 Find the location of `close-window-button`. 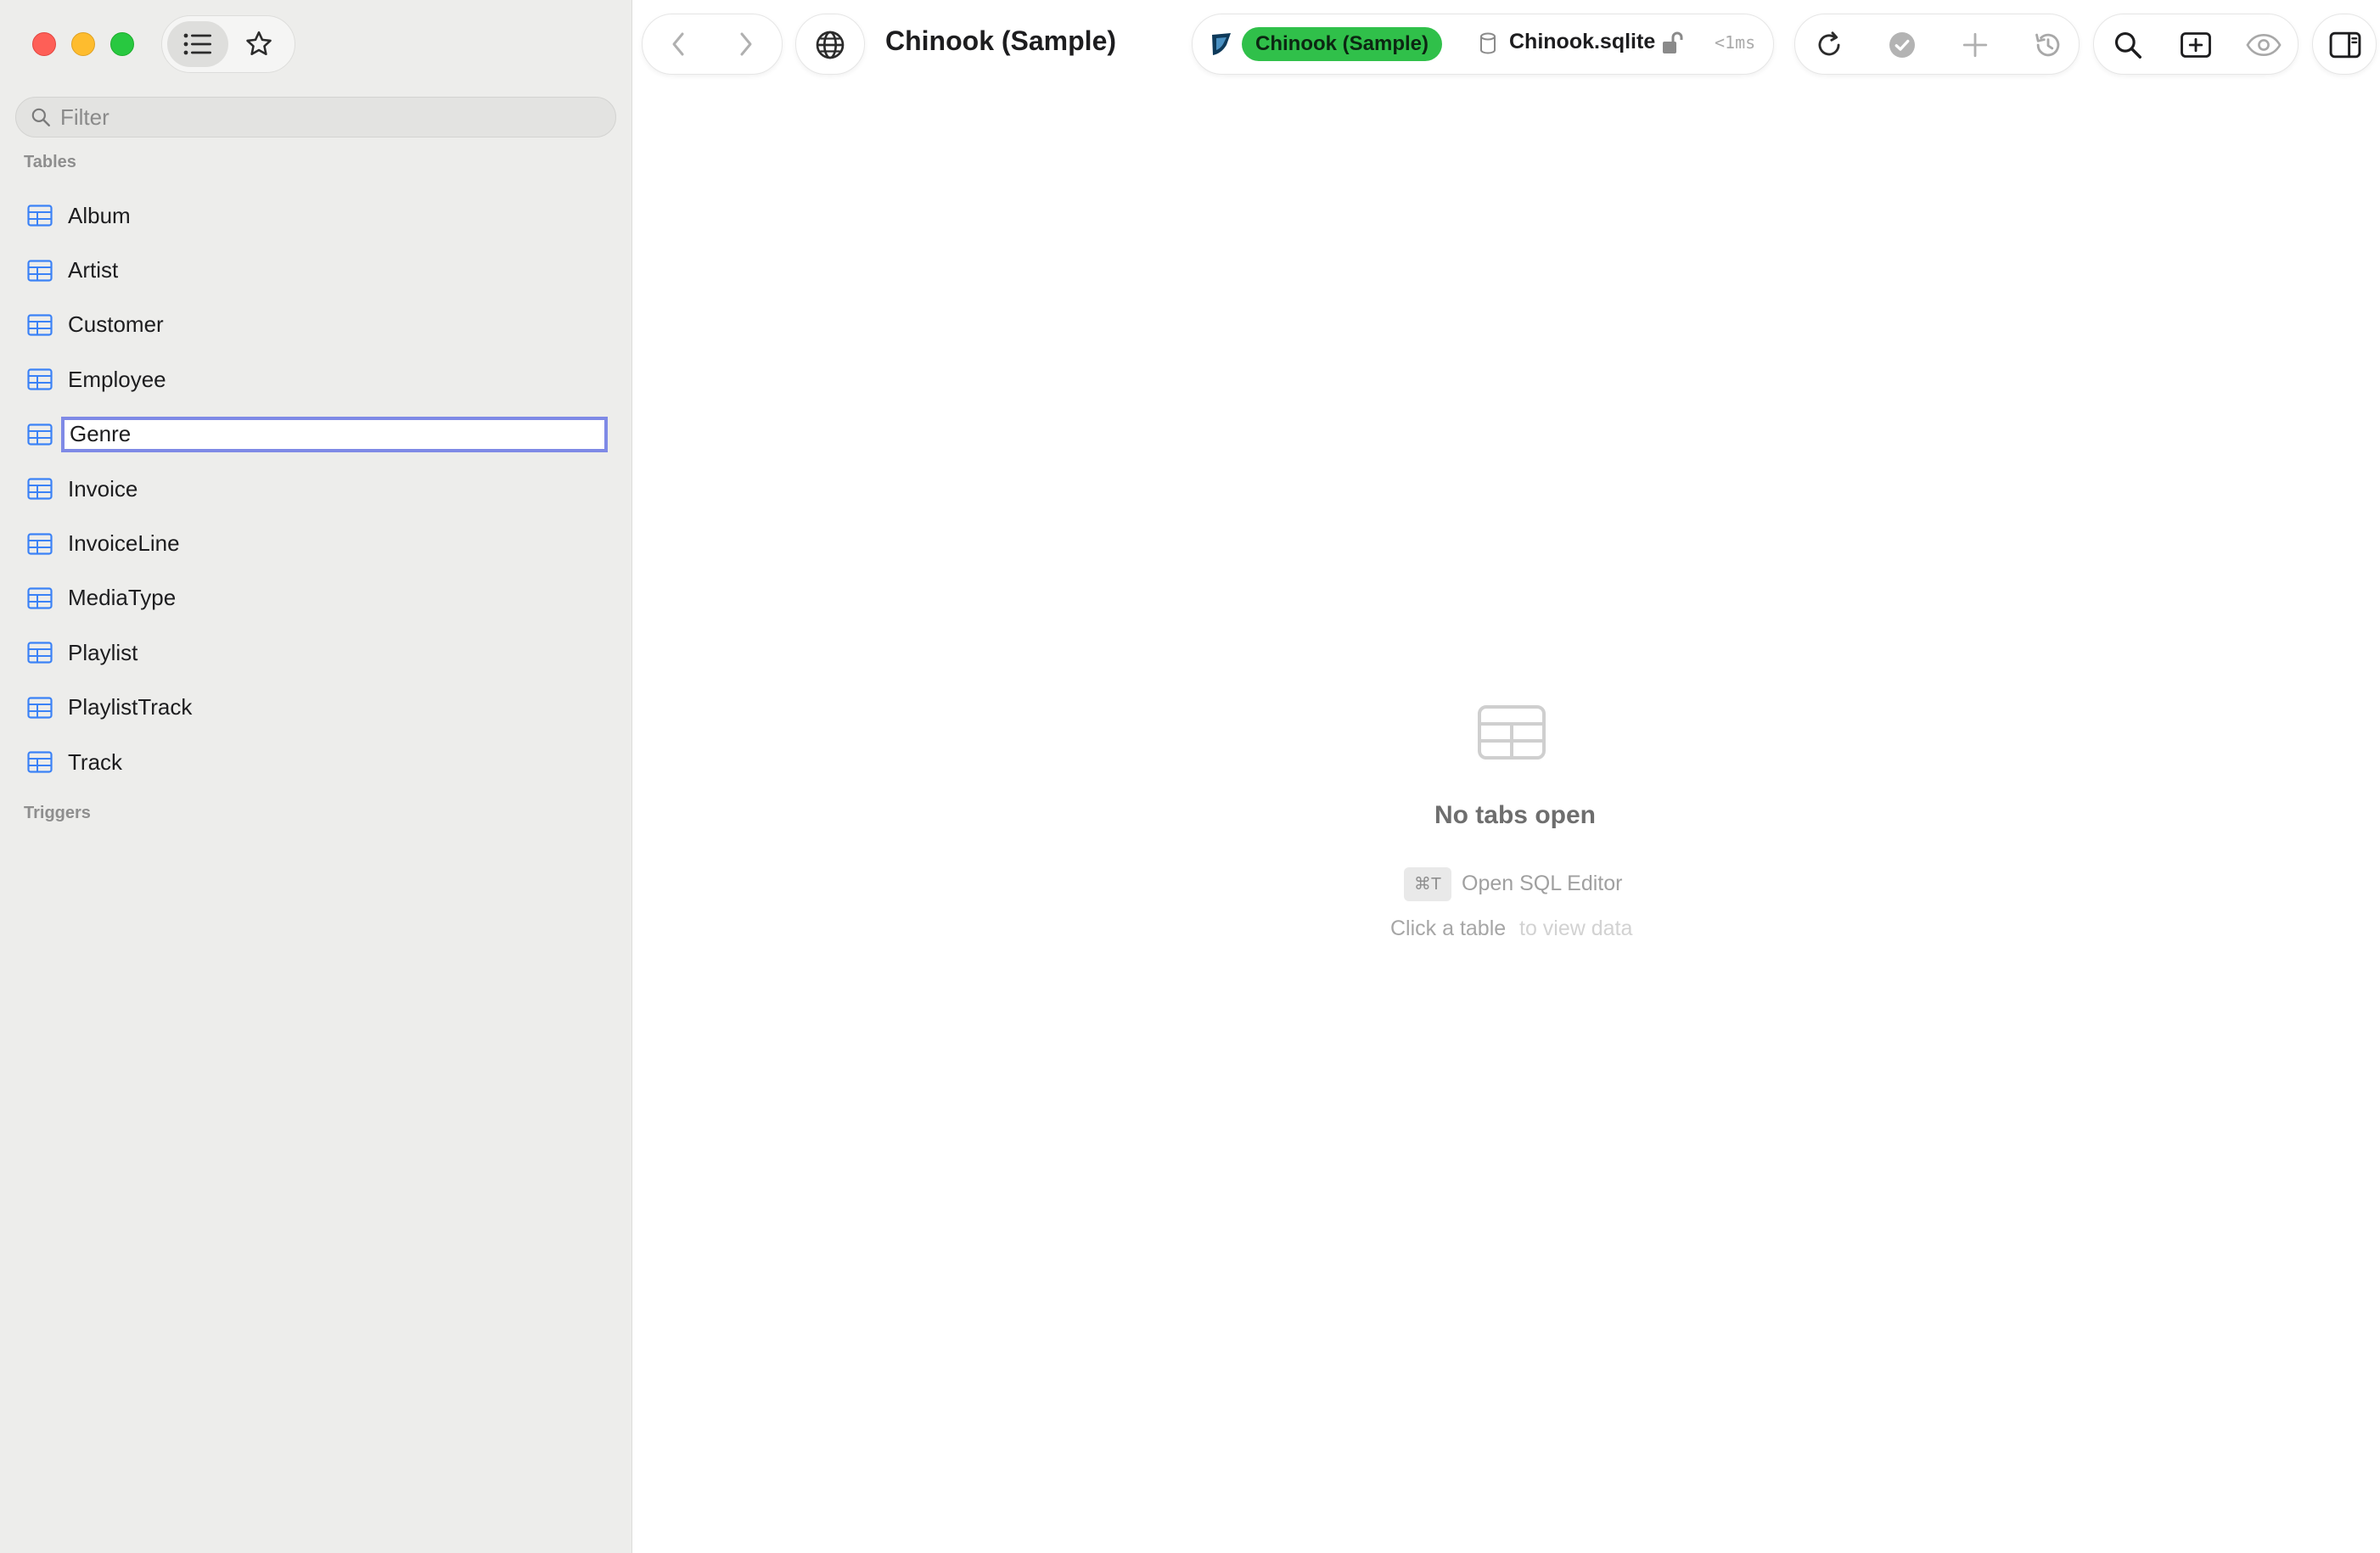

close-window-button is located at coordinates (44, 44).